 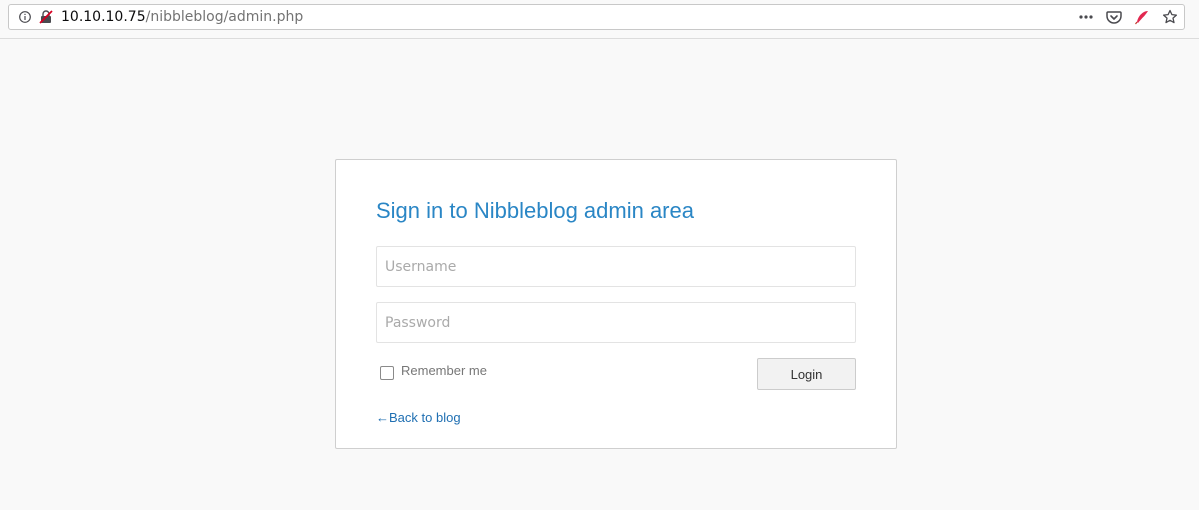 What do you see at coordinates (103, 17) in the screenshot?
I see `url-host: 10.10.10.75` at bounding box center [103, 17].